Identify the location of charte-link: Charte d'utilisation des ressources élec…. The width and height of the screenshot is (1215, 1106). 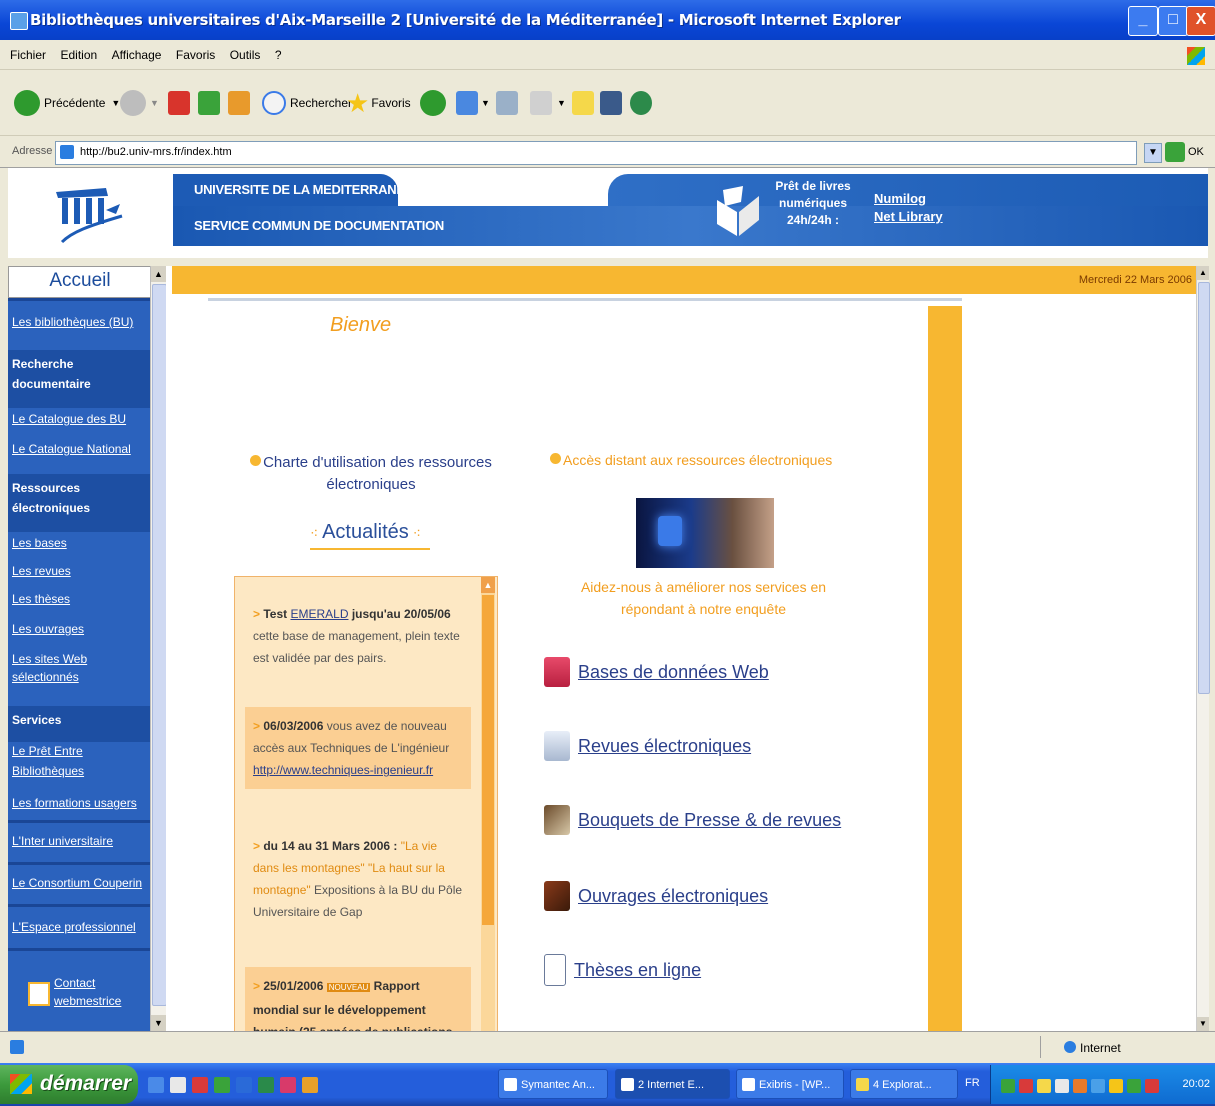
(371, 474).